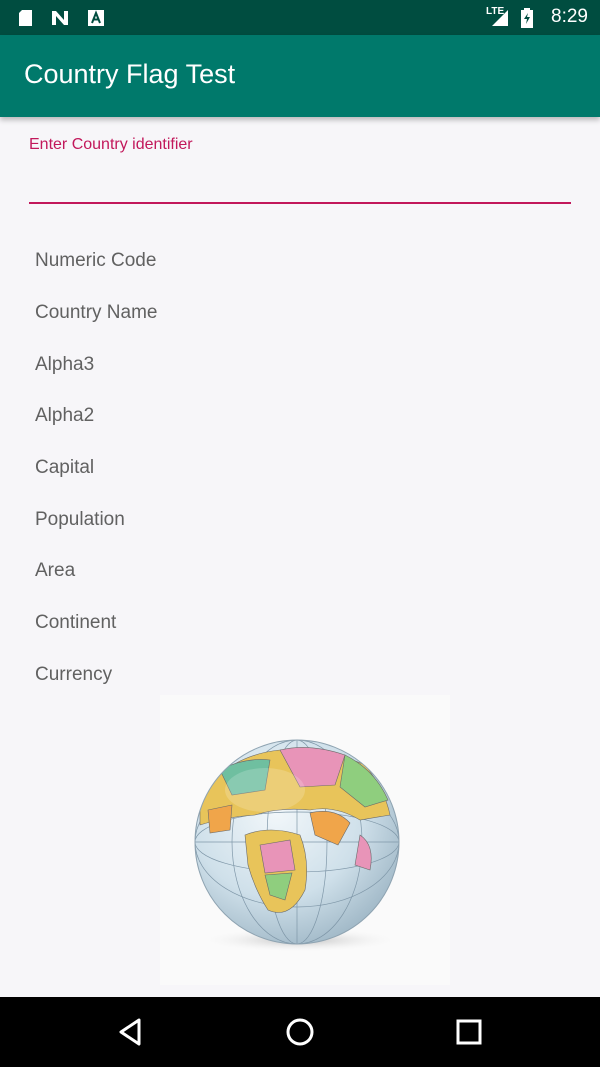 Image resolution: width=600 pixels, height=1067 pixels. I want to click on navigation-bar, so click(300, 1032).